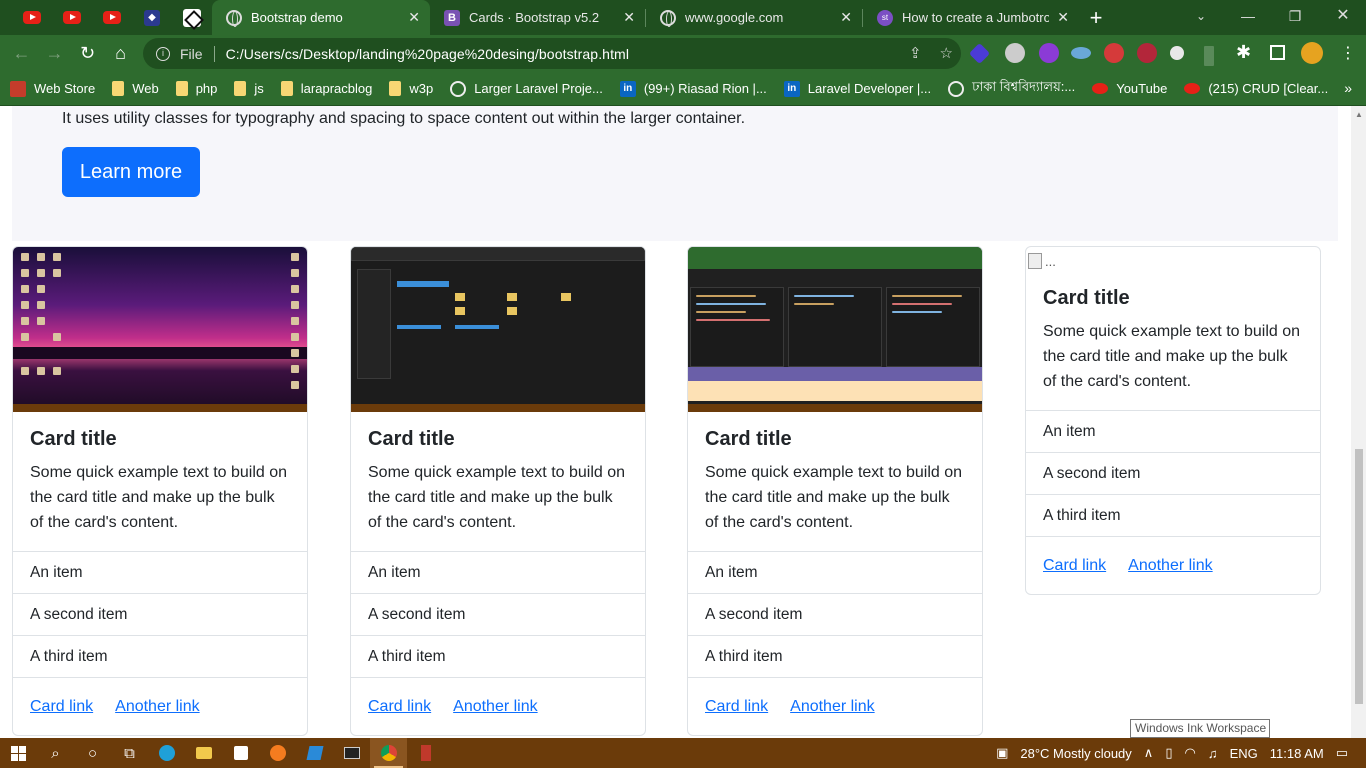  I want to click on edge-icon, so click(166, 753).